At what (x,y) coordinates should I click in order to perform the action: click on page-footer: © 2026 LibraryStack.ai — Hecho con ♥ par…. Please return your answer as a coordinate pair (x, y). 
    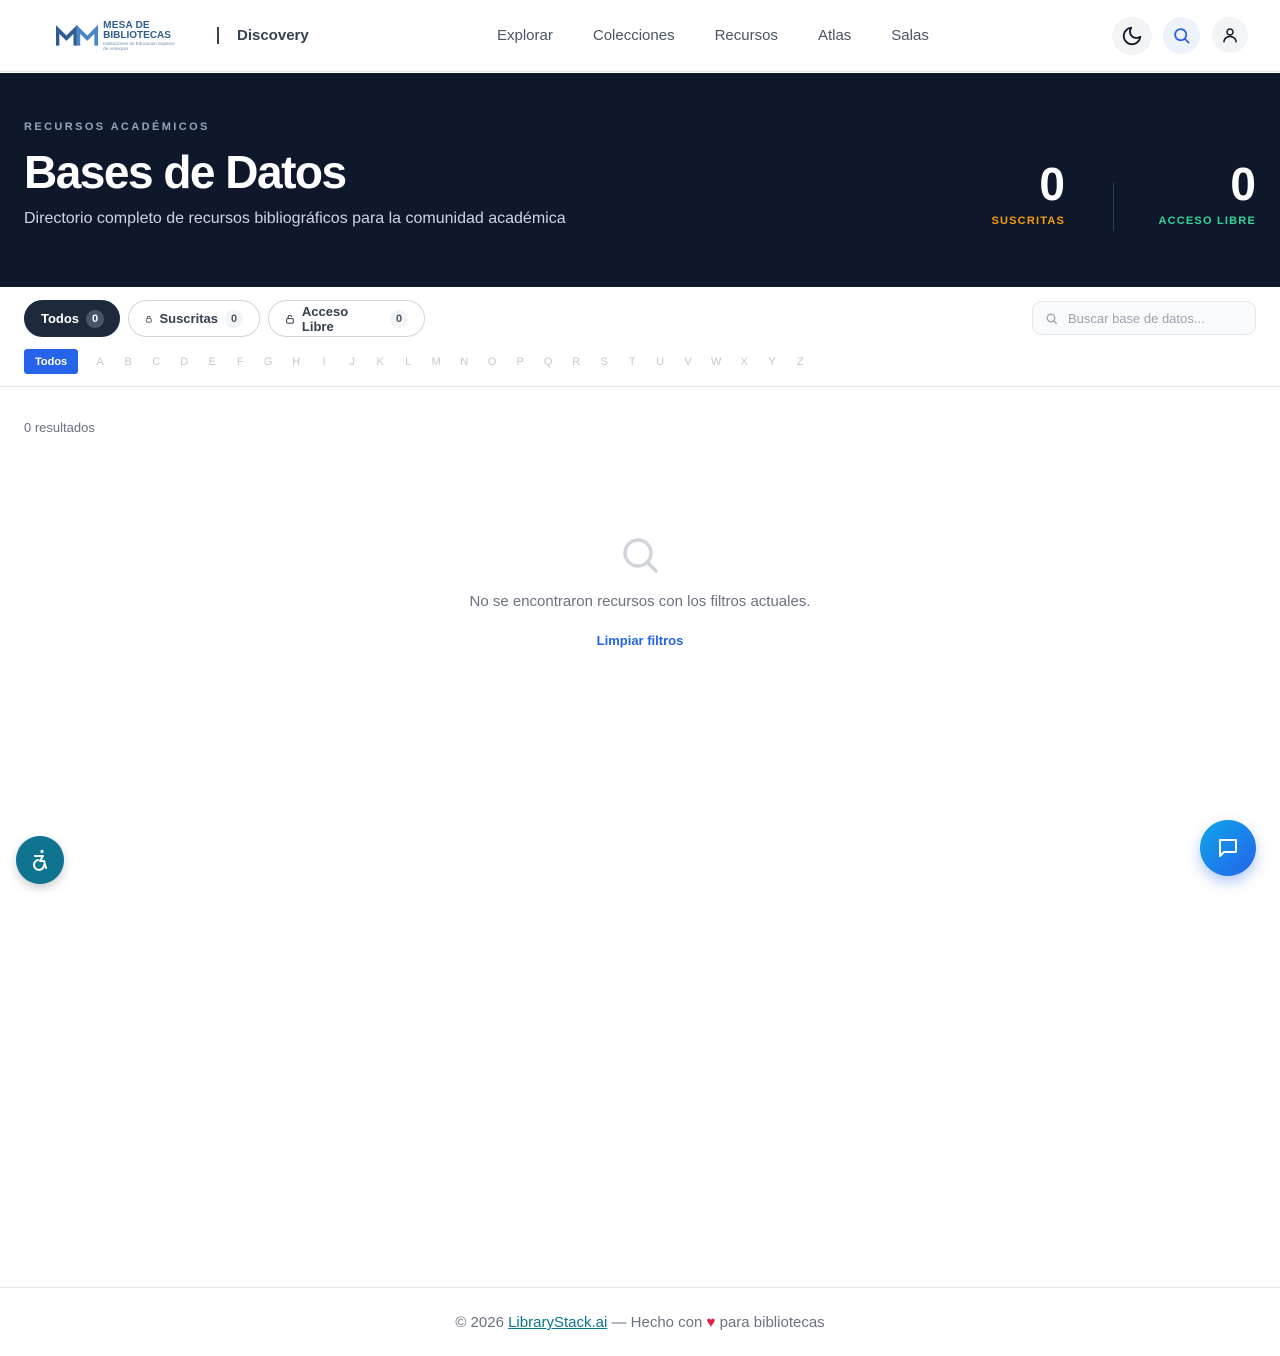
    Looking at the image, I should click on (640, 1321).